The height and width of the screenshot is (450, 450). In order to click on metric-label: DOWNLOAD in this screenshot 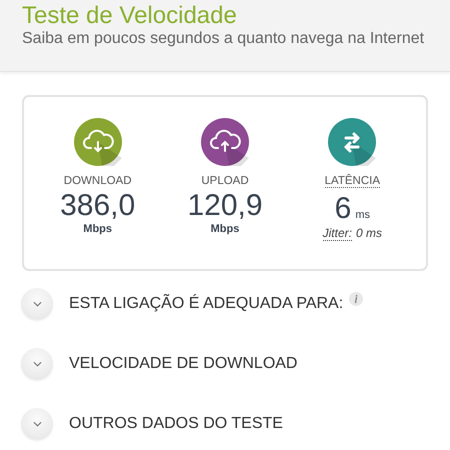, I will do `click(98, 181)`.